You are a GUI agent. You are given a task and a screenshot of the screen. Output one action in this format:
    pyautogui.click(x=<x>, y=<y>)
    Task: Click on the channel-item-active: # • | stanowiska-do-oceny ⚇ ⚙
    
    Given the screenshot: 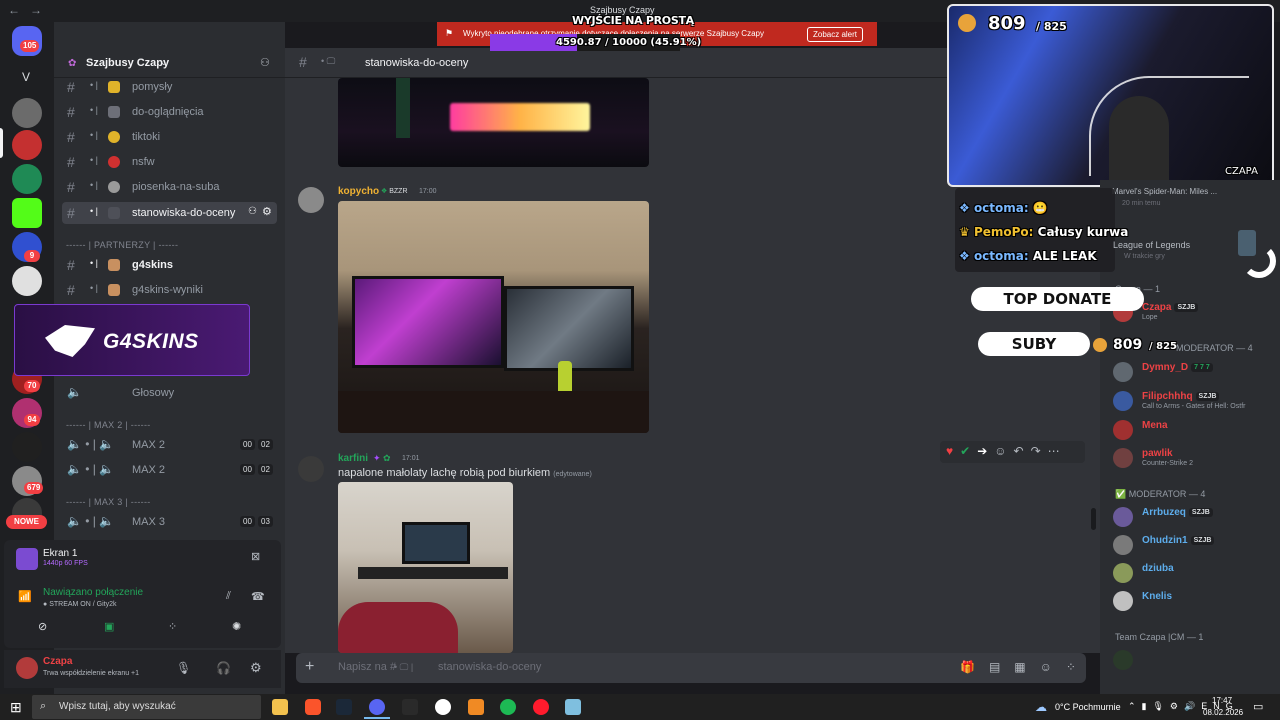 What is the action you would take?
    pyautogui.click(x=169, y=213)
    